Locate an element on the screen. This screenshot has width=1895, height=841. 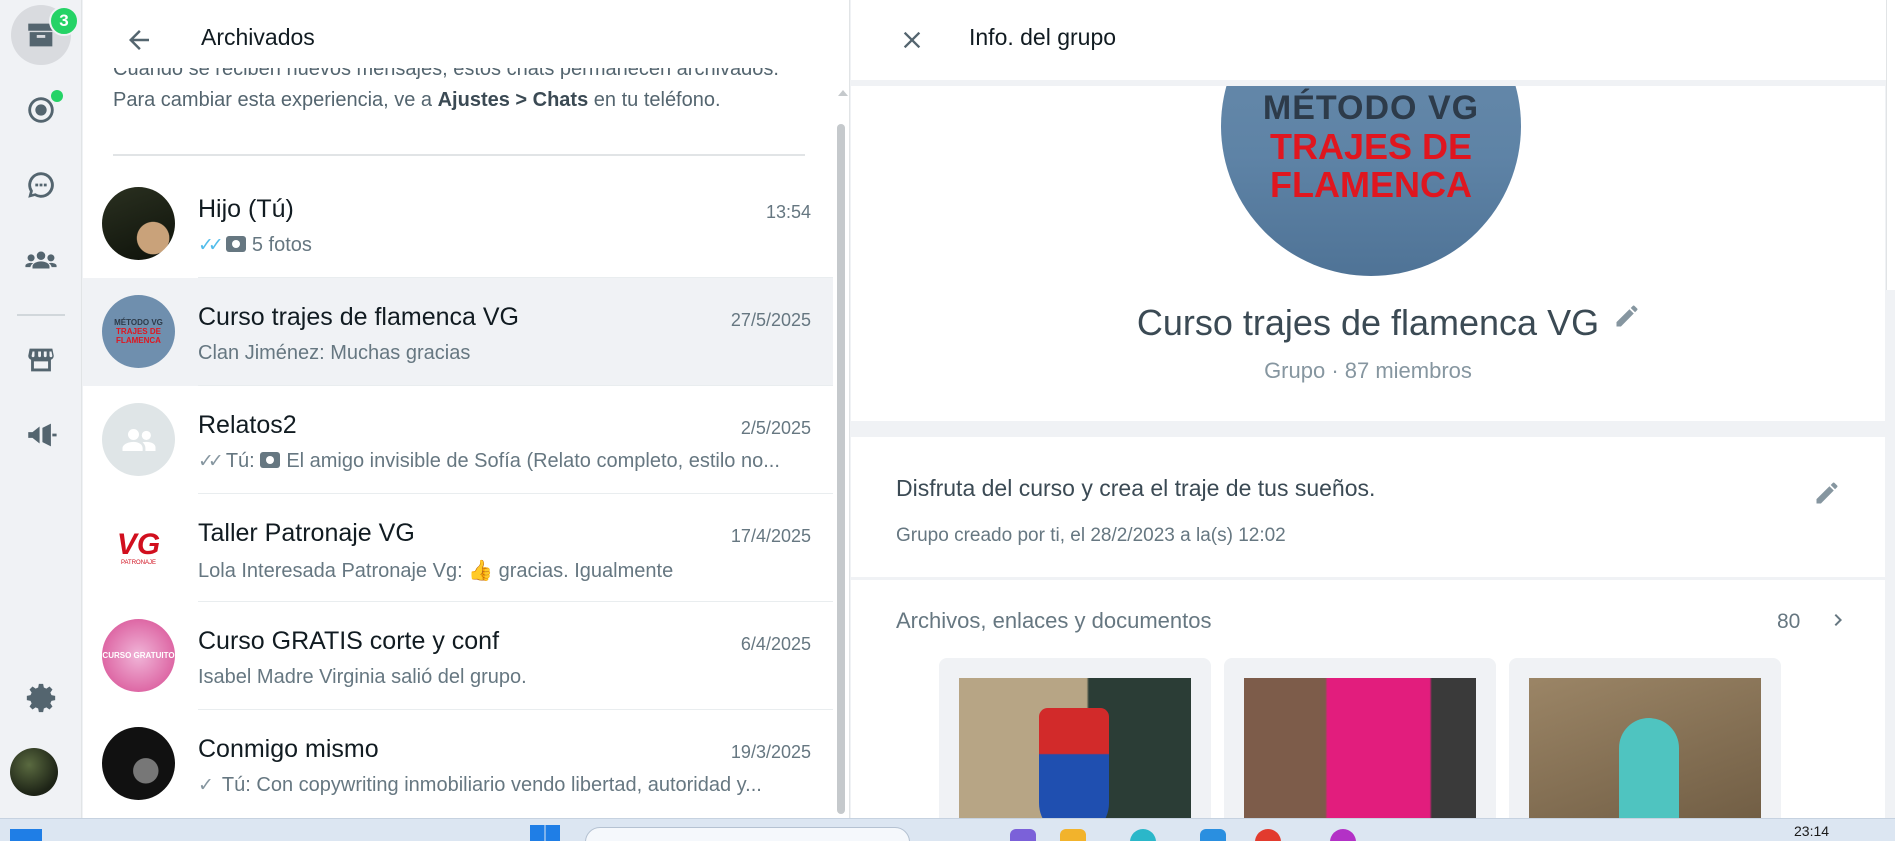
close-button is located at coordinates (912, 40).